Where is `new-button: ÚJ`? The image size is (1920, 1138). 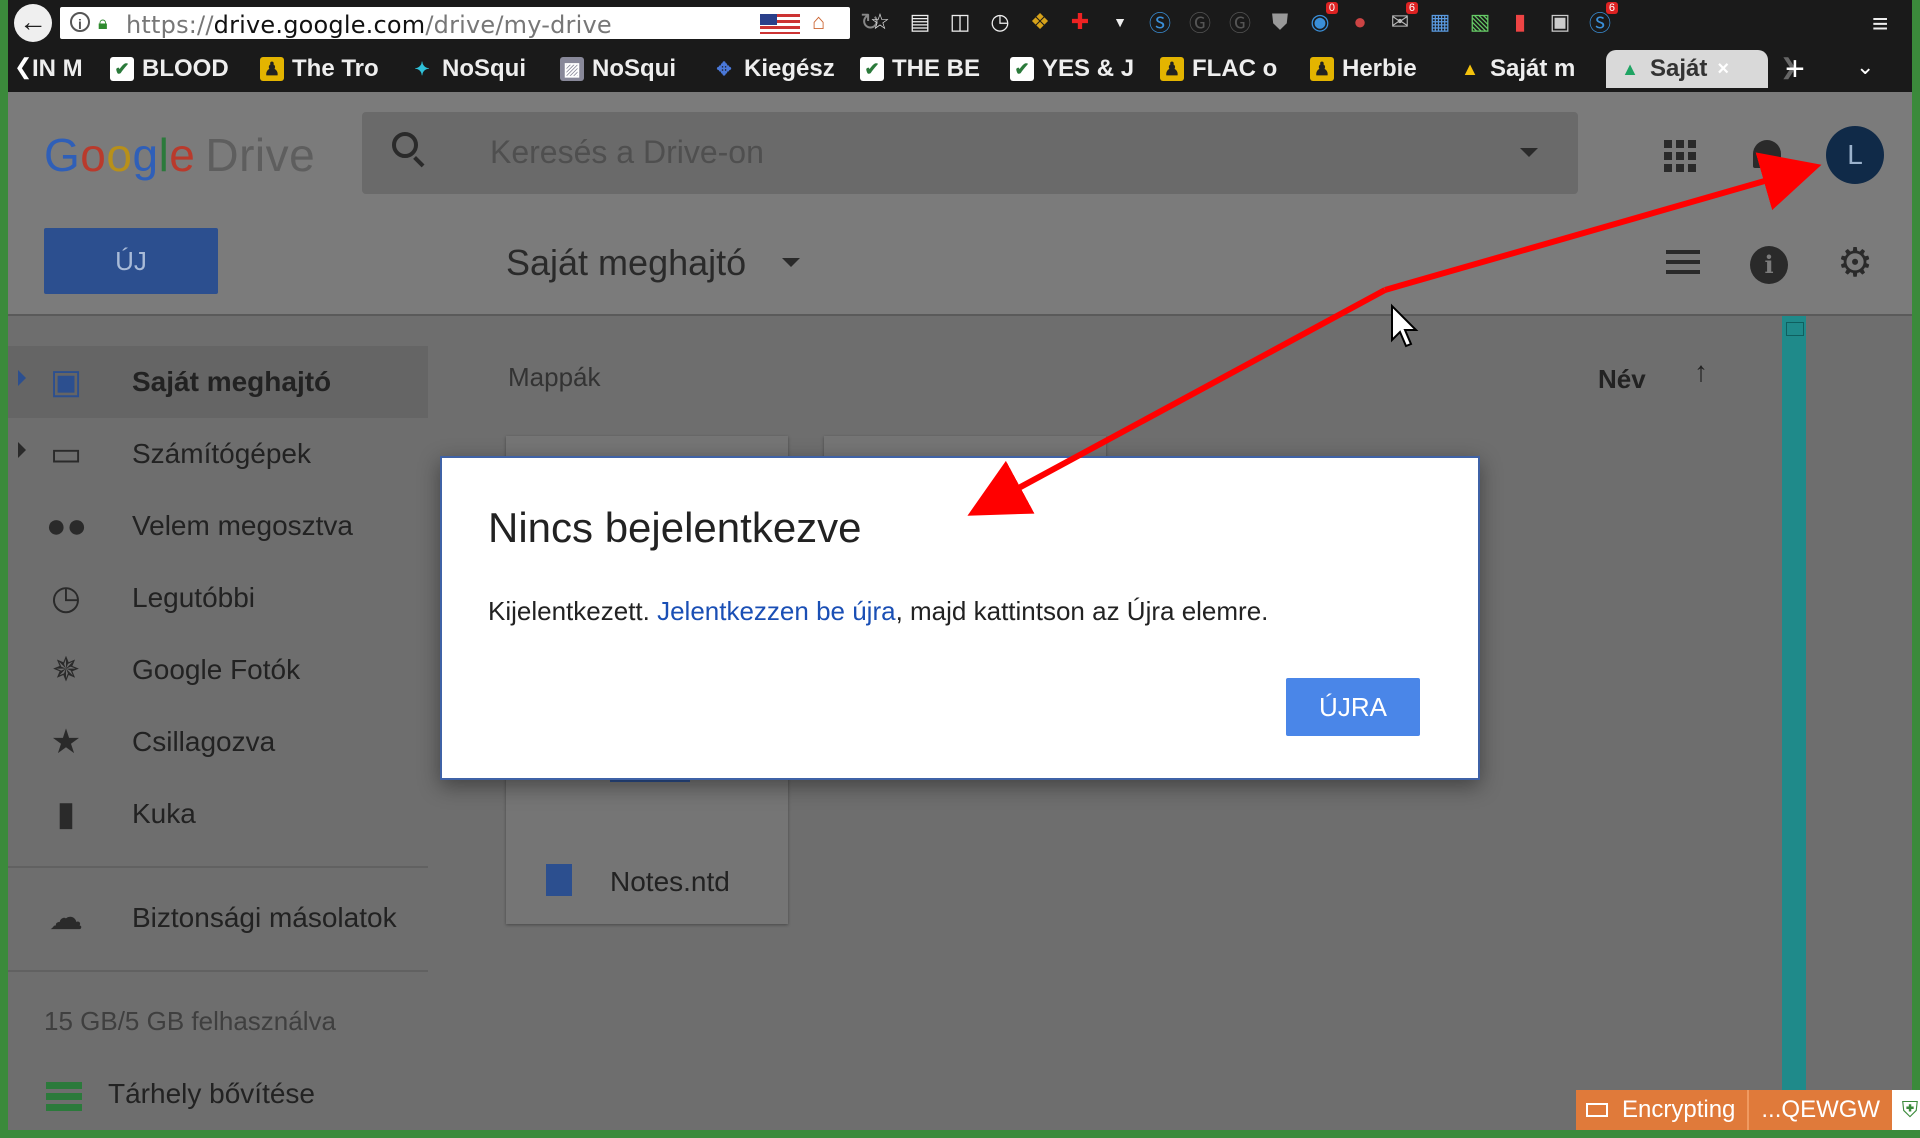 new-button: ÚJ is located at coordinates (131, 261).